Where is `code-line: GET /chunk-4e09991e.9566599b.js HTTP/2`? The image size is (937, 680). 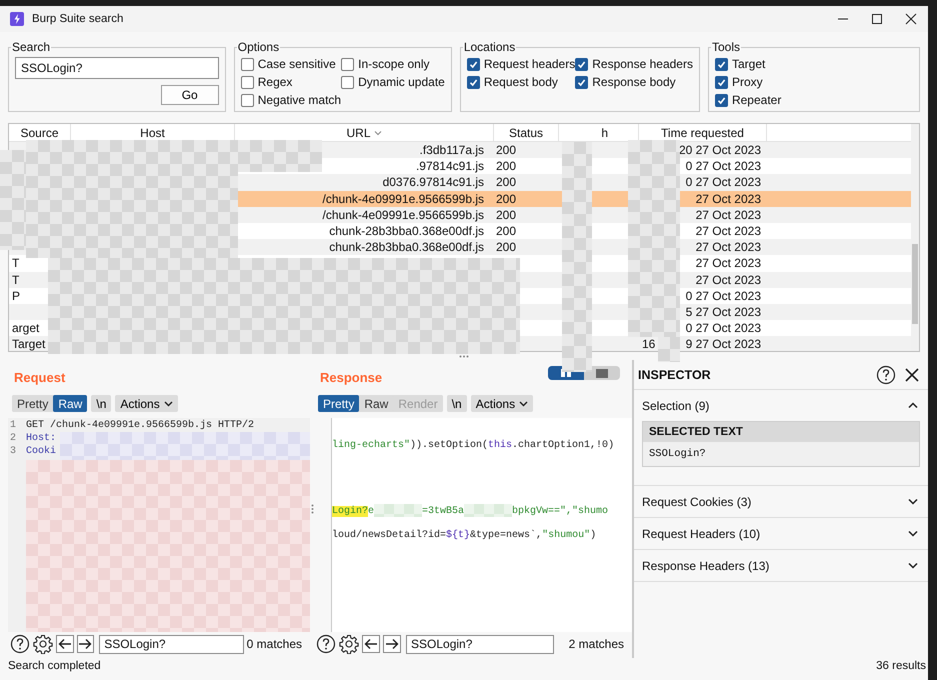
code-line: GET /chunk-4e09991e.9566599b.js HTTP/2 is located at coordinates (140, 425).